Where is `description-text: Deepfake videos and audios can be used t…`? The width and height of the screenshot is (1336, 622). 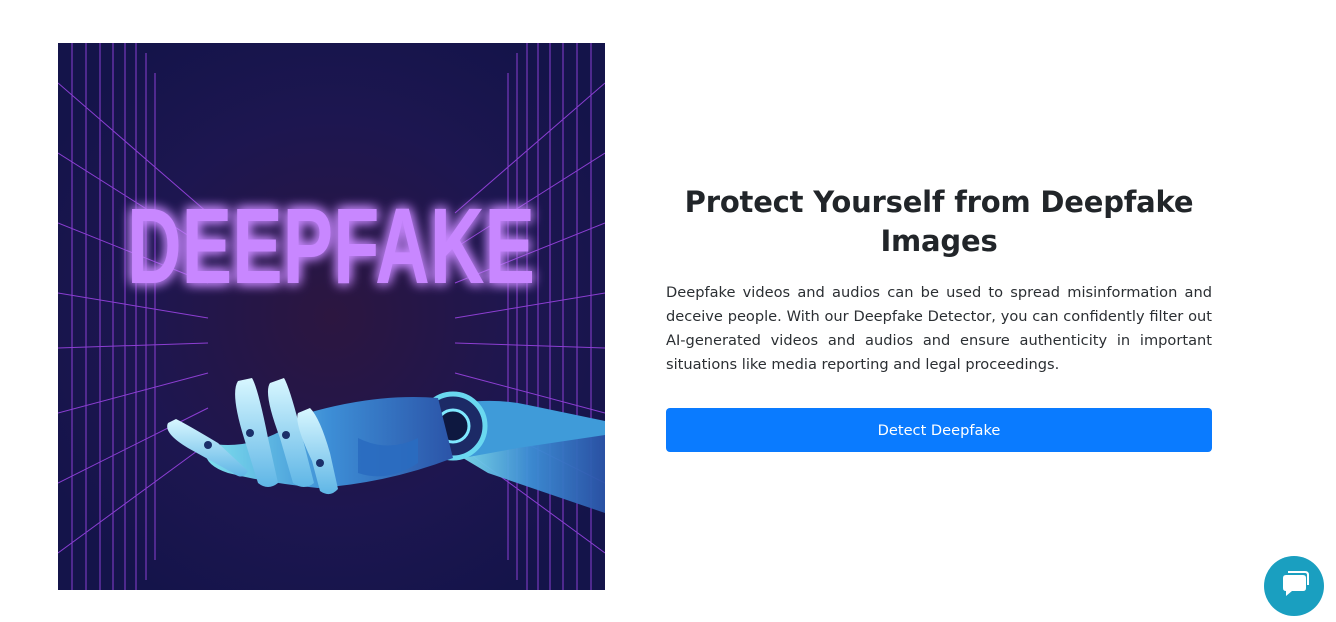
description-text: Deepfake videos and audios can be used t… is located at coordinates (939, 328).